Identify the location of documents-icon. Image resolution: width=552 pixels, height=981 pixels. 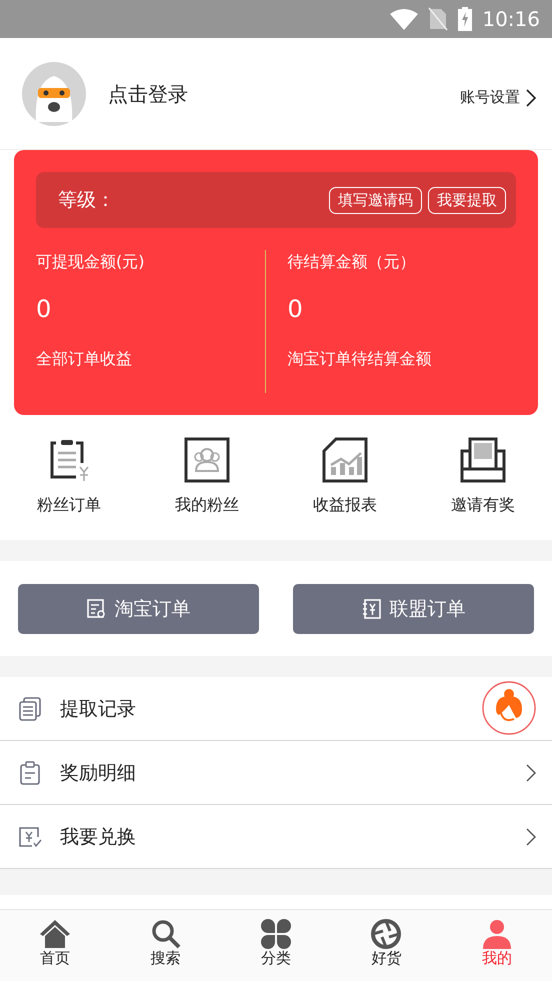
(30, 708).